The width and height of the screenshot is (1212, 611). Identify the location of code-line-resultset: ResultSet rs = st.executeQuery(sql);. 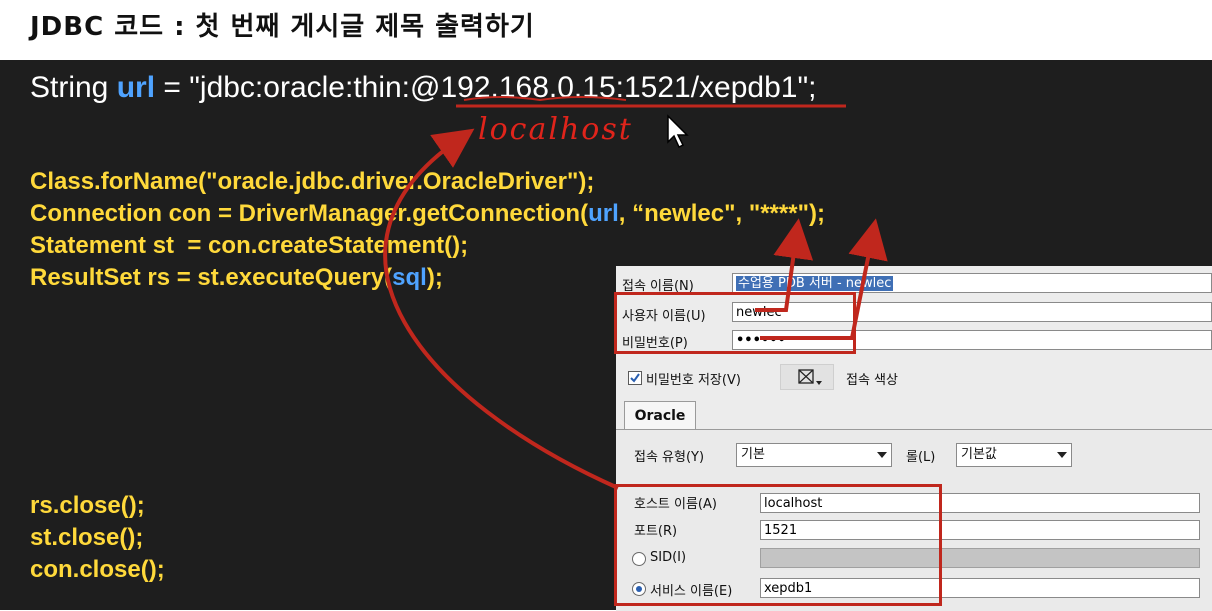
(236, 278).